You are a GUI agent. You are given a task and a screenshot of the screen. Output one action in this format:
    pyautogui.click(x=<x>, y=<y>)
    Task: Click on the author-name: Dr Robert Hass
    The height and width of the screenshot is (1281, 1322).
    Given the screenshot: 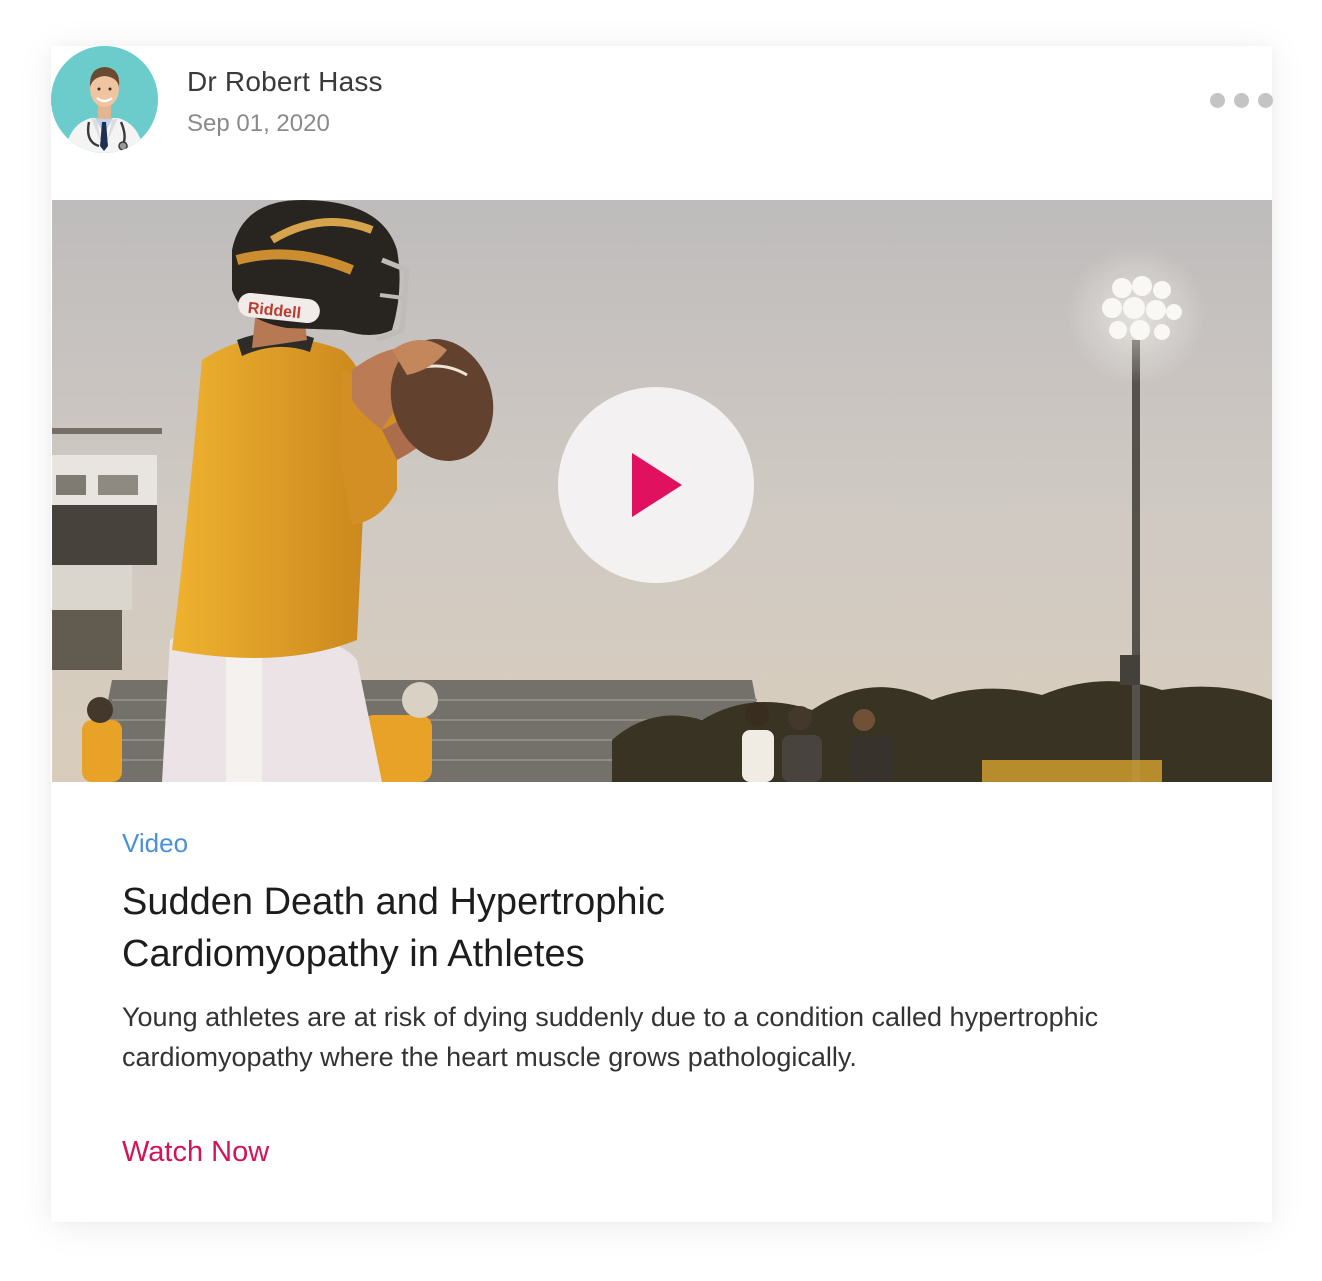 What is the action you would take?
    pyautogui.click(x=285, y=82)
    